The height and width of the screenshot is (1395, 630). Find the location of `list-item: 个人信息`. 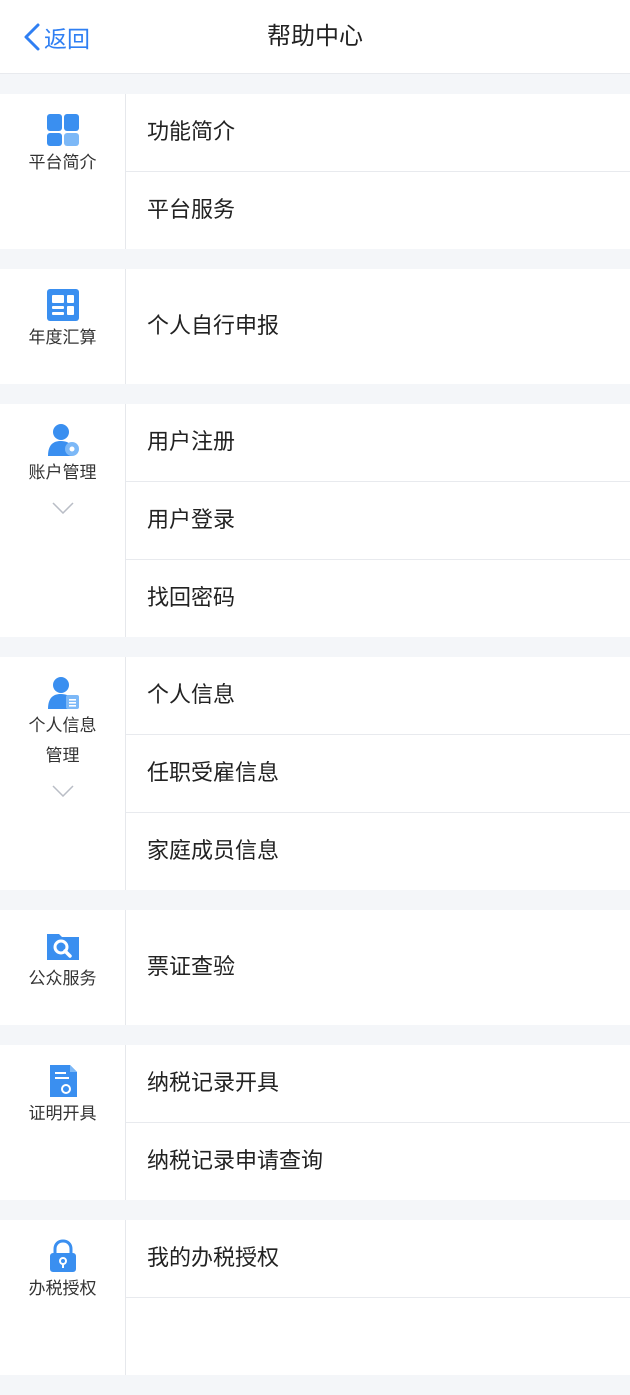

list-item: 个人信息 is located at coordinates (378, 696).